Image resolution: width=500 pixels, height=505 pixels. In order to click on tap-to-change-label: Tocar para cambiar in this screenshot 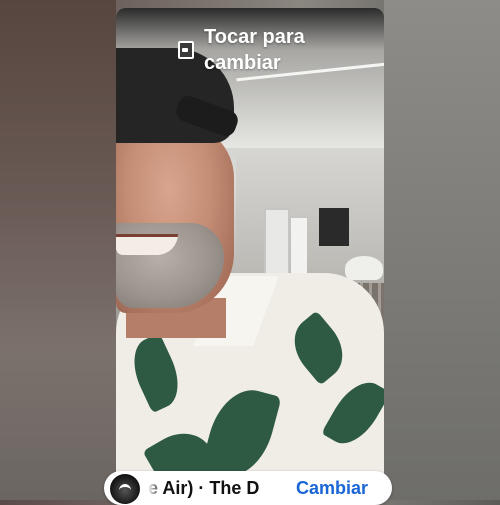, I will do `click(254, 50)`.